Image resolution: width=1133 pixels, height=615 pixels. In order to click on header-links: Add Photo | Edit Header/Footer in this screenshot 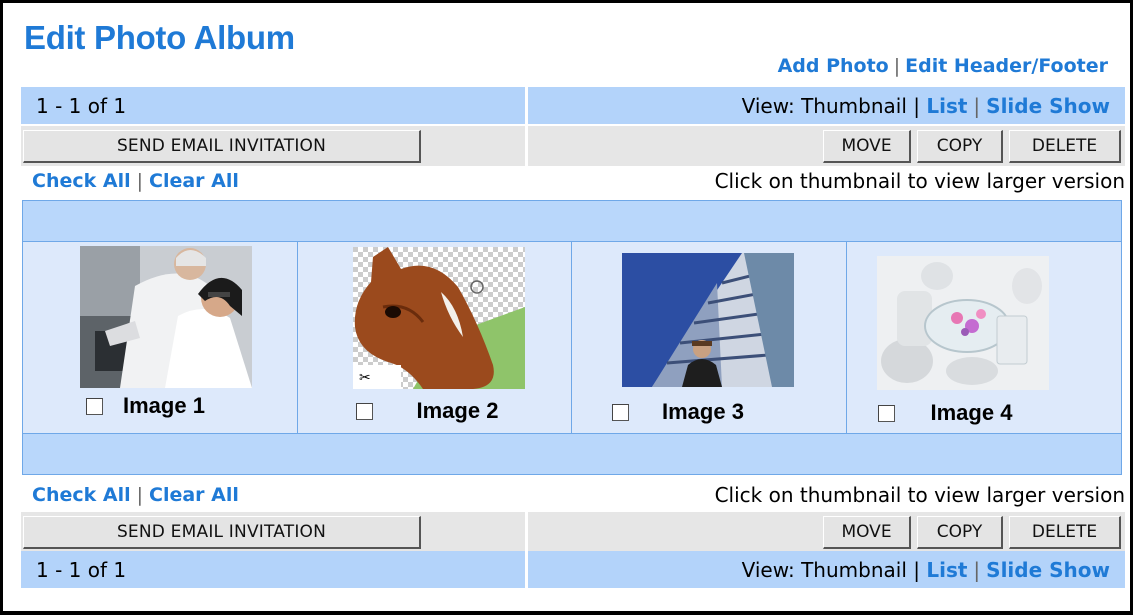, I will do `click(943, 66)`.